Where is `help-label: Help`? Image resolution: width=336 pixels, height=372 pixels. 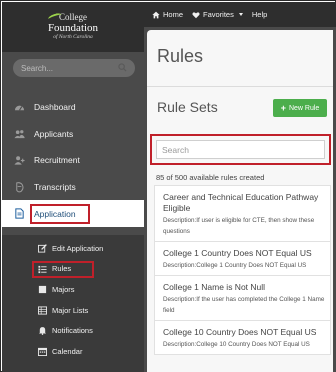 help-label: Help is located at coordinates (259, 14).